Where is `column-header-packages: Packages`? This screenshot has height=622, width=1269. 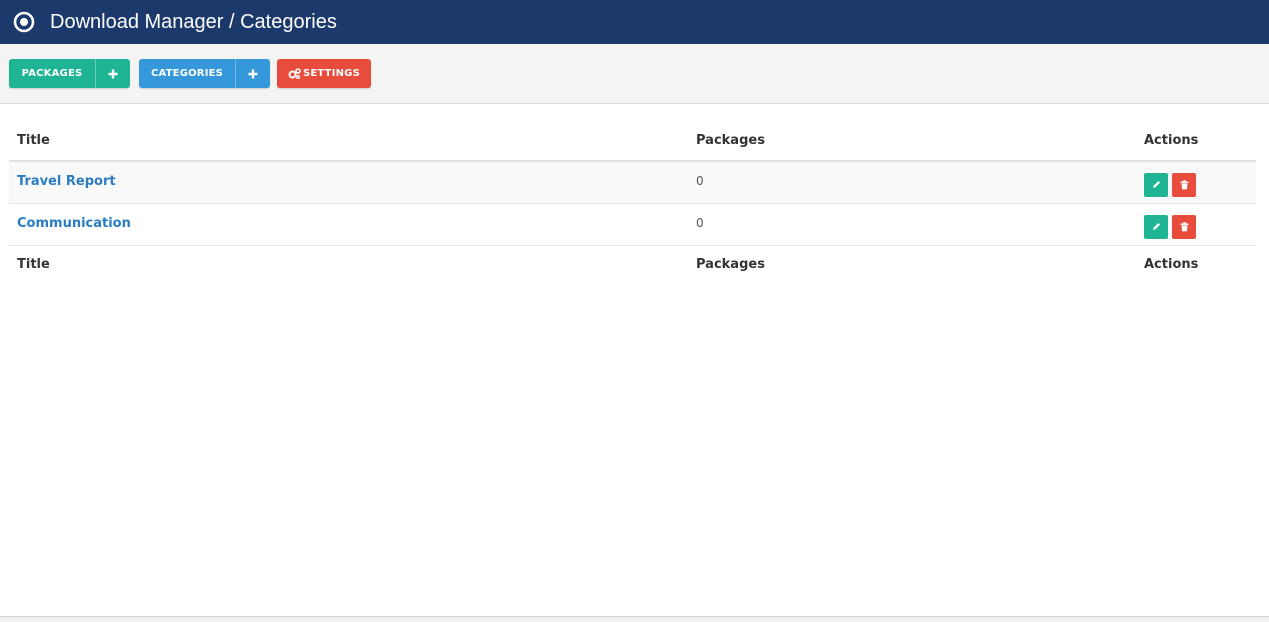 column-header-packages: Packages is located at coordinates (730, 140).